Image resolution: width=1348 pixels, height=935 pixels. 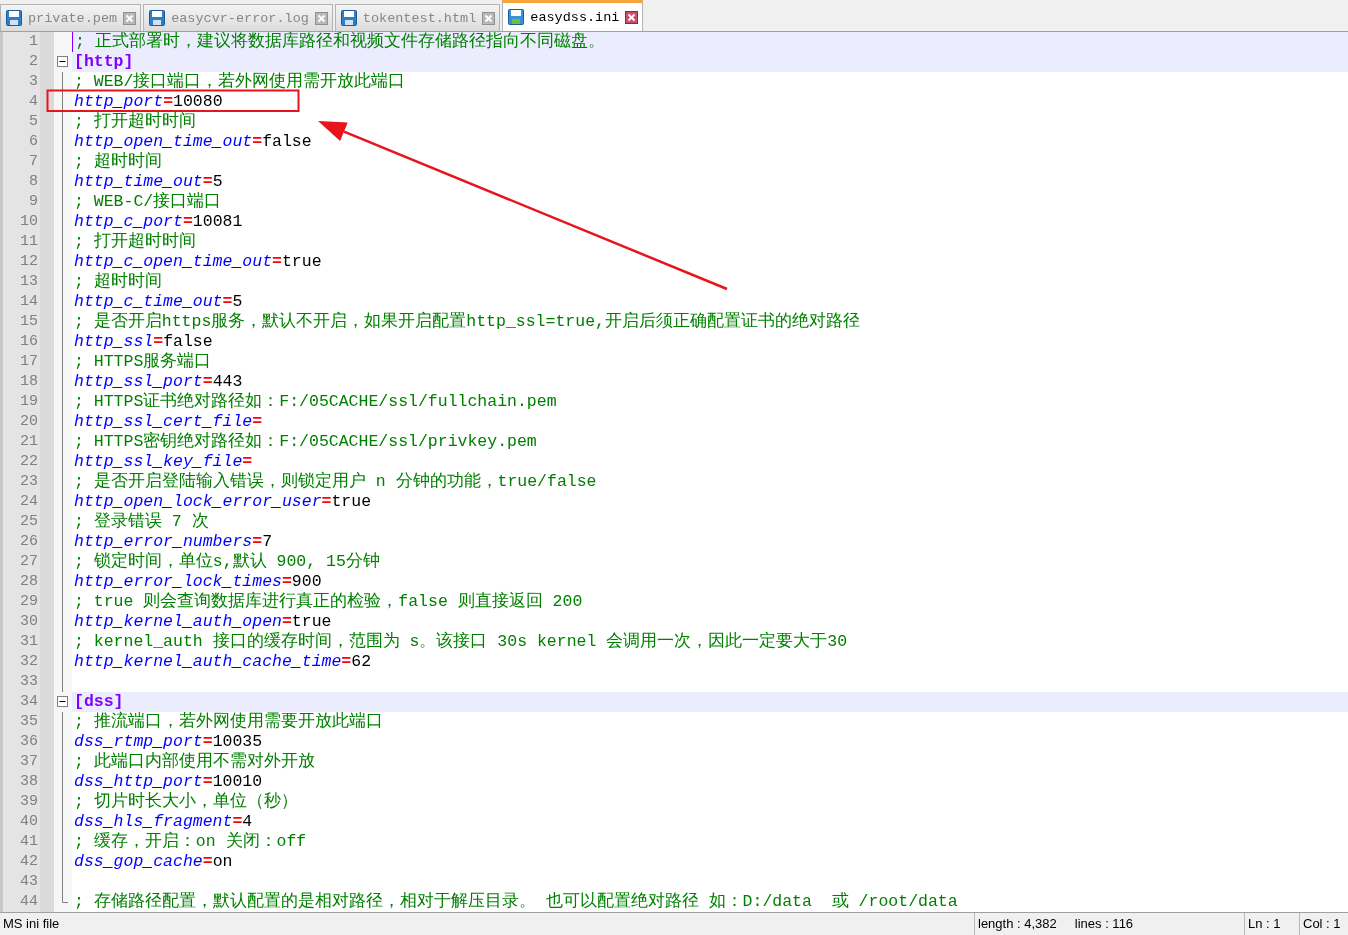 I want to click on line-number: 32, so click(x=29, y=662).